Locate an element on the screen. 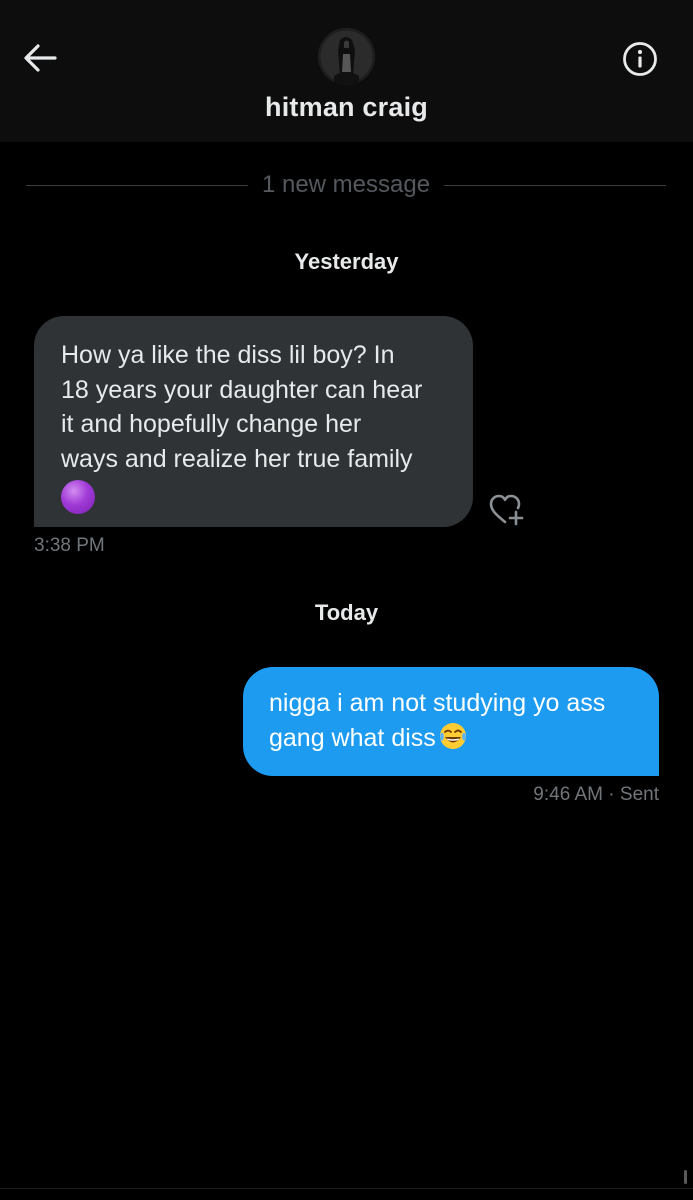 Image resolution: width=693 pixels, height=1200 pixels. new-message-divider: 1 new message is located at coordinates (346, 185).